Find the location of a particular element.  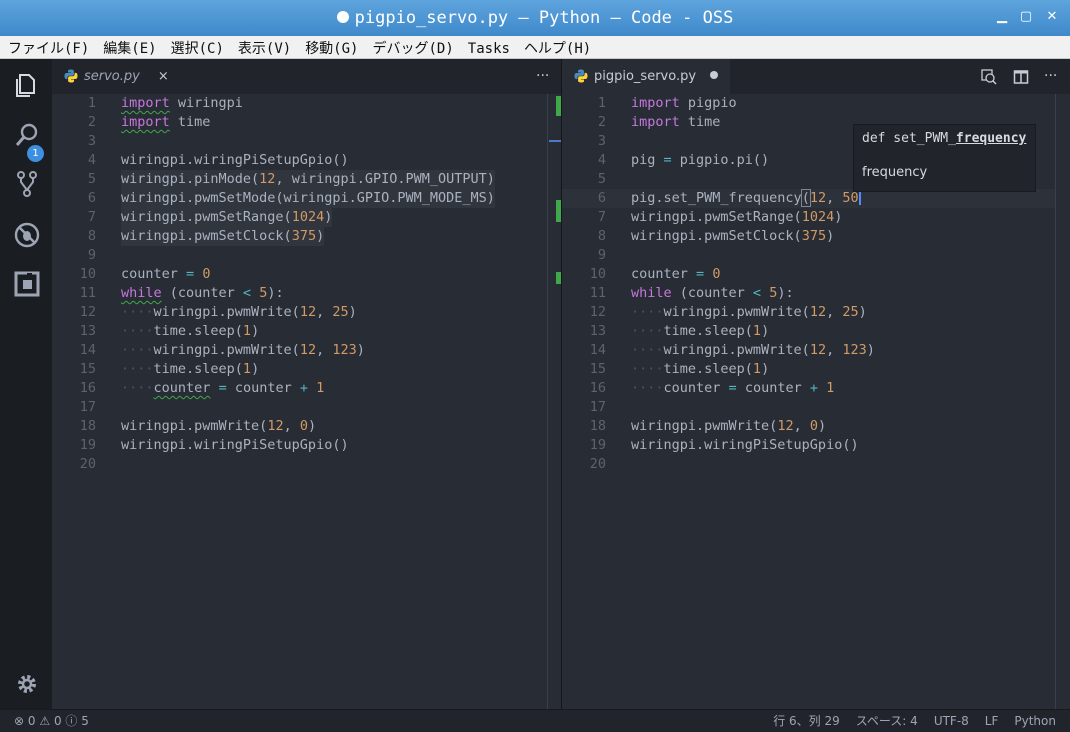

overview-ruler-left is located at coordinates (554, 401).